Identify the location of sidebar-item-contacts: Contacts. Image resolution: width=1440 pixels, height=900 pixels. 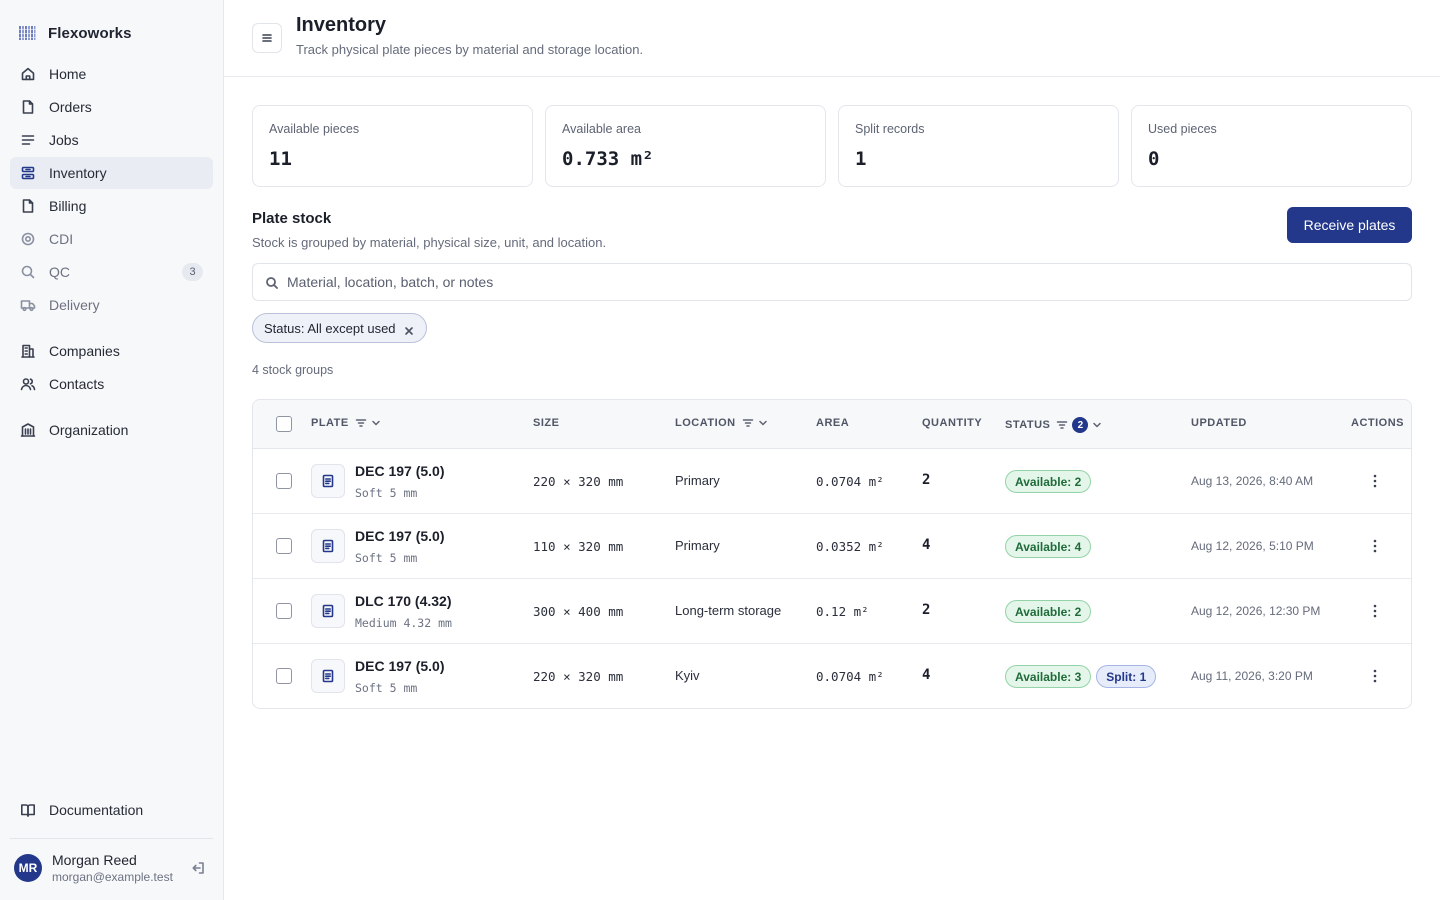
(111, 384).